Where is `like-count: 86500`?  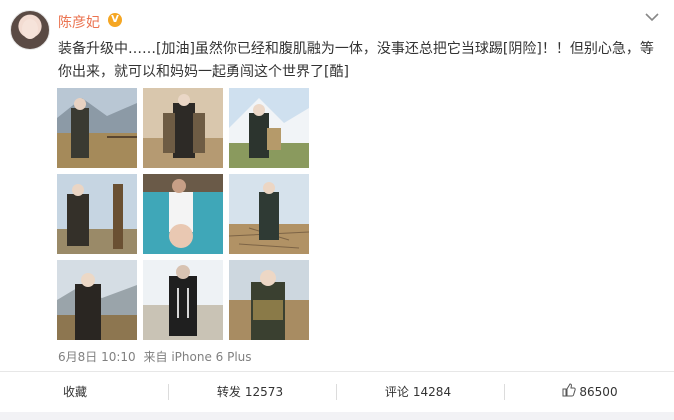 like-count: 86500 is located at coordinates (598, 392).